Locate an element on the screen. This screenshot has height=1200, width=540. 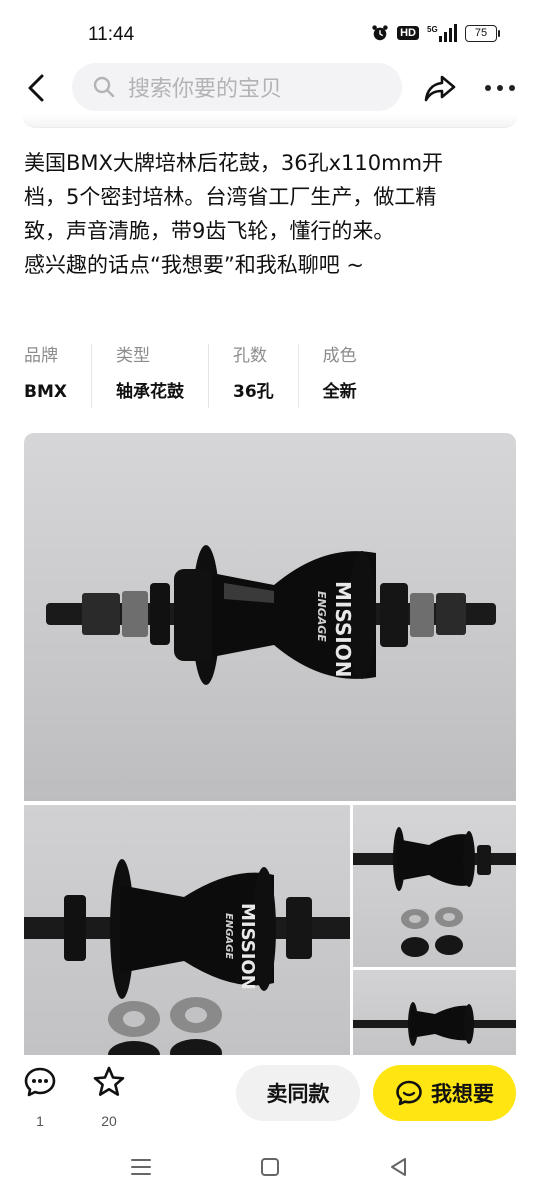
attribute-type: 类型 轴承花鼓 is located at coordinates (162, 376).